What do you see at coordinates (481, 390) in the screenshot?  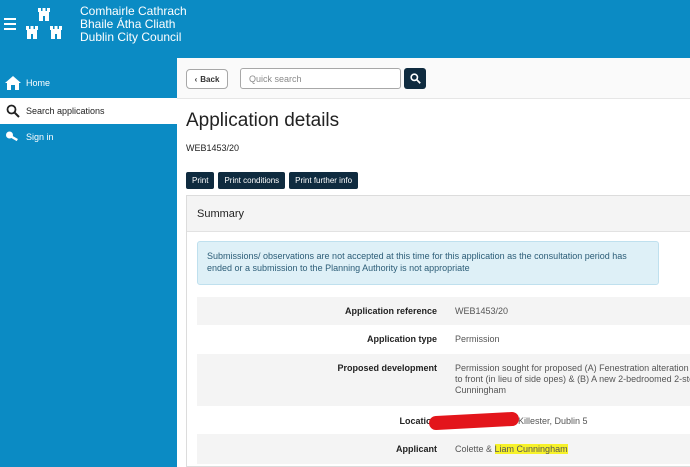 I see `detail-value-line: Cunningham` at bounding box center [481, 390].